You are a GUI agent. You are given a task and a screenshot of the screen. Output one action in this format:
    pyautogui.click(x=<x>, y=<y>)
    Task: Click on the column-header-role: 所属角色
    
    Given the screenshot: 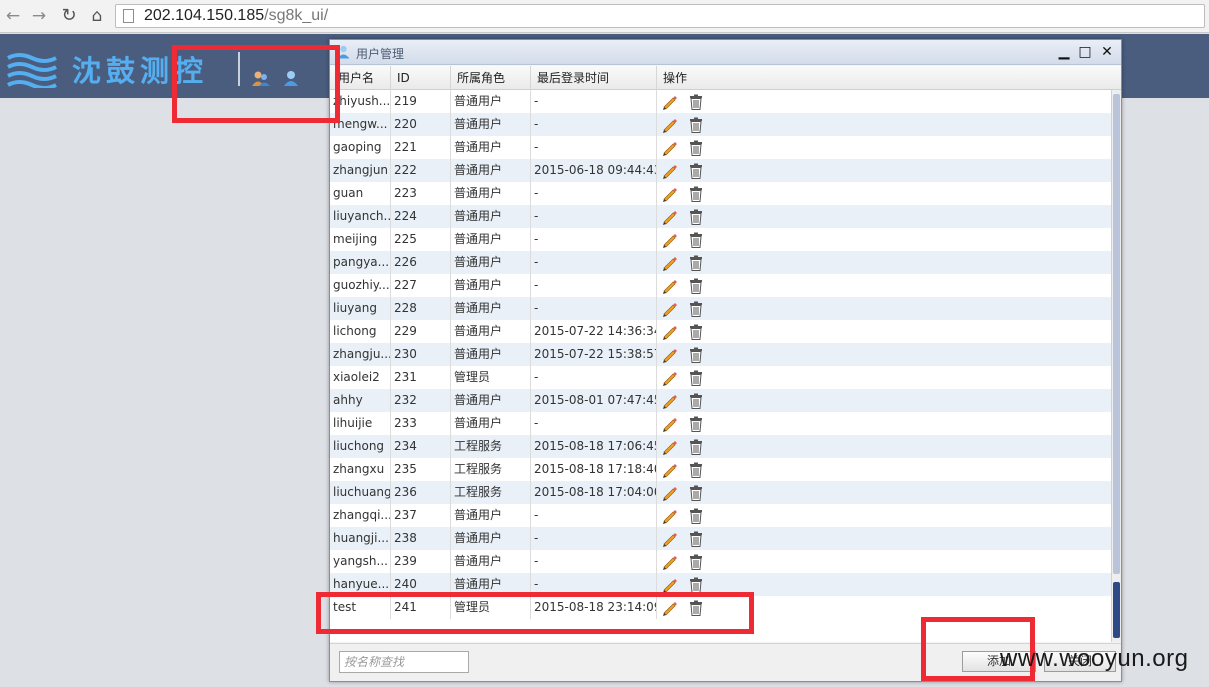 What is the action you would take?
    pyautogui.click(x=491, y=78)
    